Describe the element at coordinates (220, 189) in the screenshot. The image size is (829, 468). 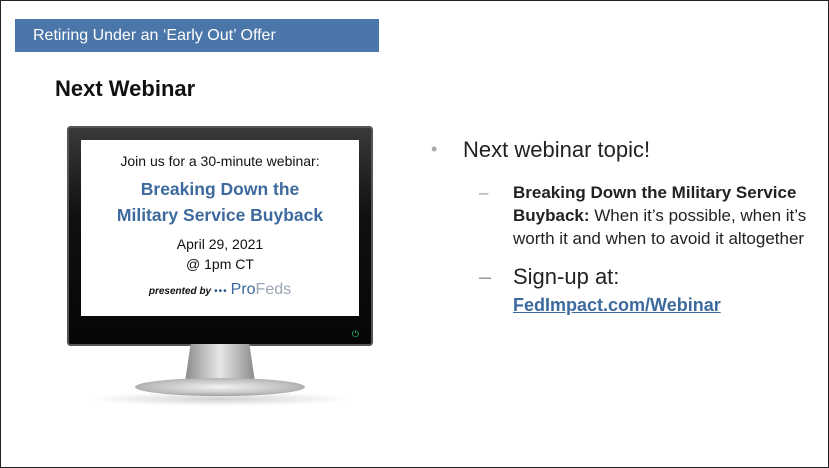
I see `screen-headline-line1: Breaking Down the` at that location.